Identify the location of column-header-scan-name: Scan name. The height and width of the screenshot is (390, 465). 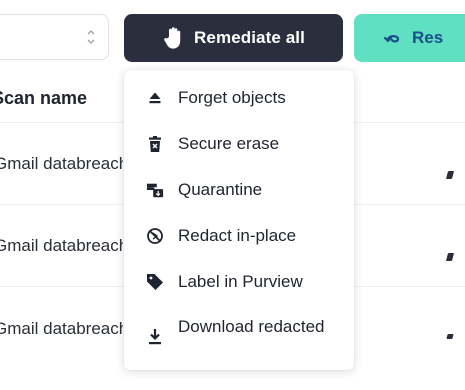
(44, 98).